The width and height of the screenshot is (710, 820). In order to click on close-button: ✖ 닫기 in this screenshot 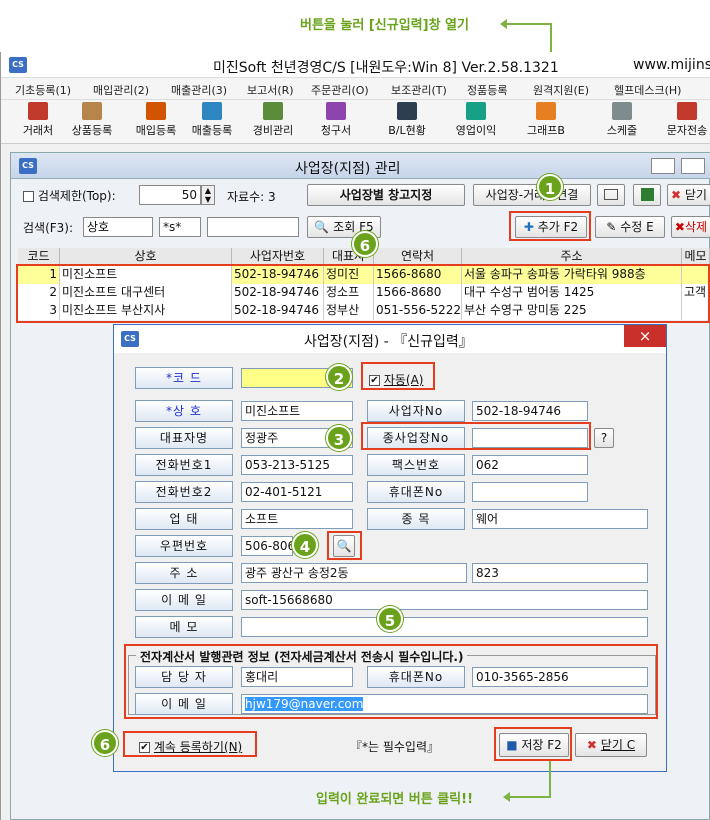, I will do `click(688, 195)`.